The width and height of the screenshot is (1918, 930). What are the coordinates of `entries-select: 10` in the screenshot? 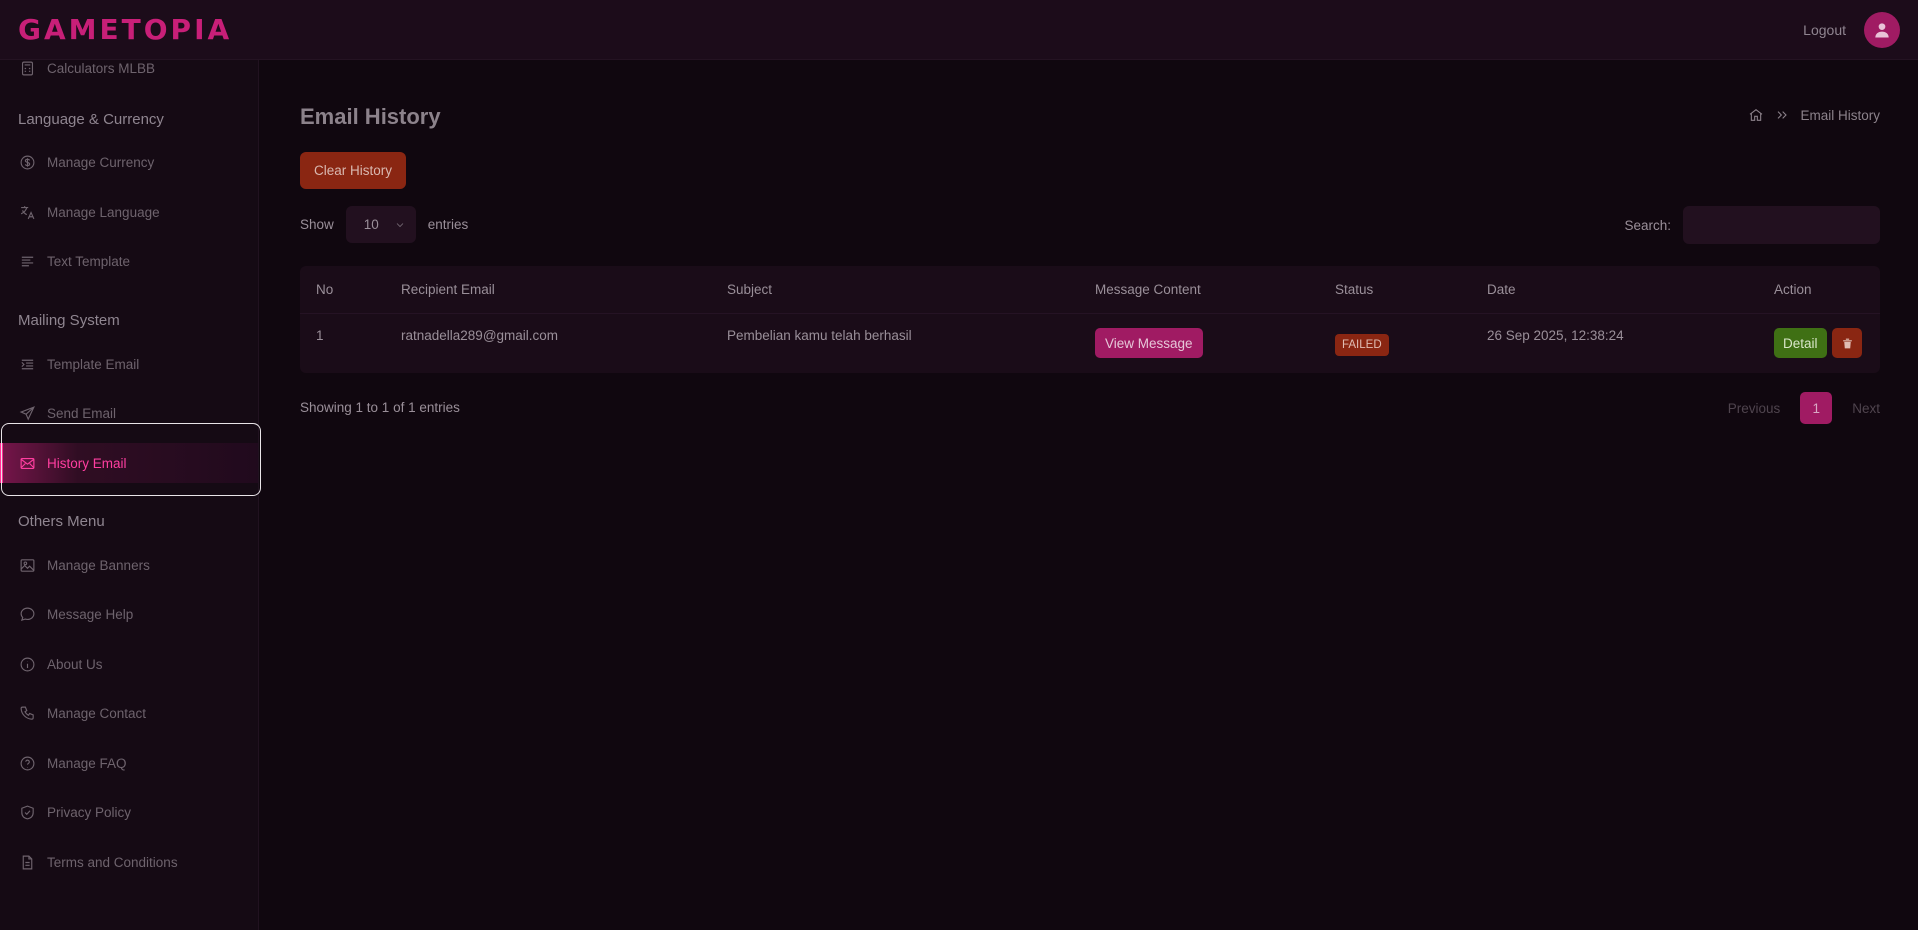 It's located at (380, 224).